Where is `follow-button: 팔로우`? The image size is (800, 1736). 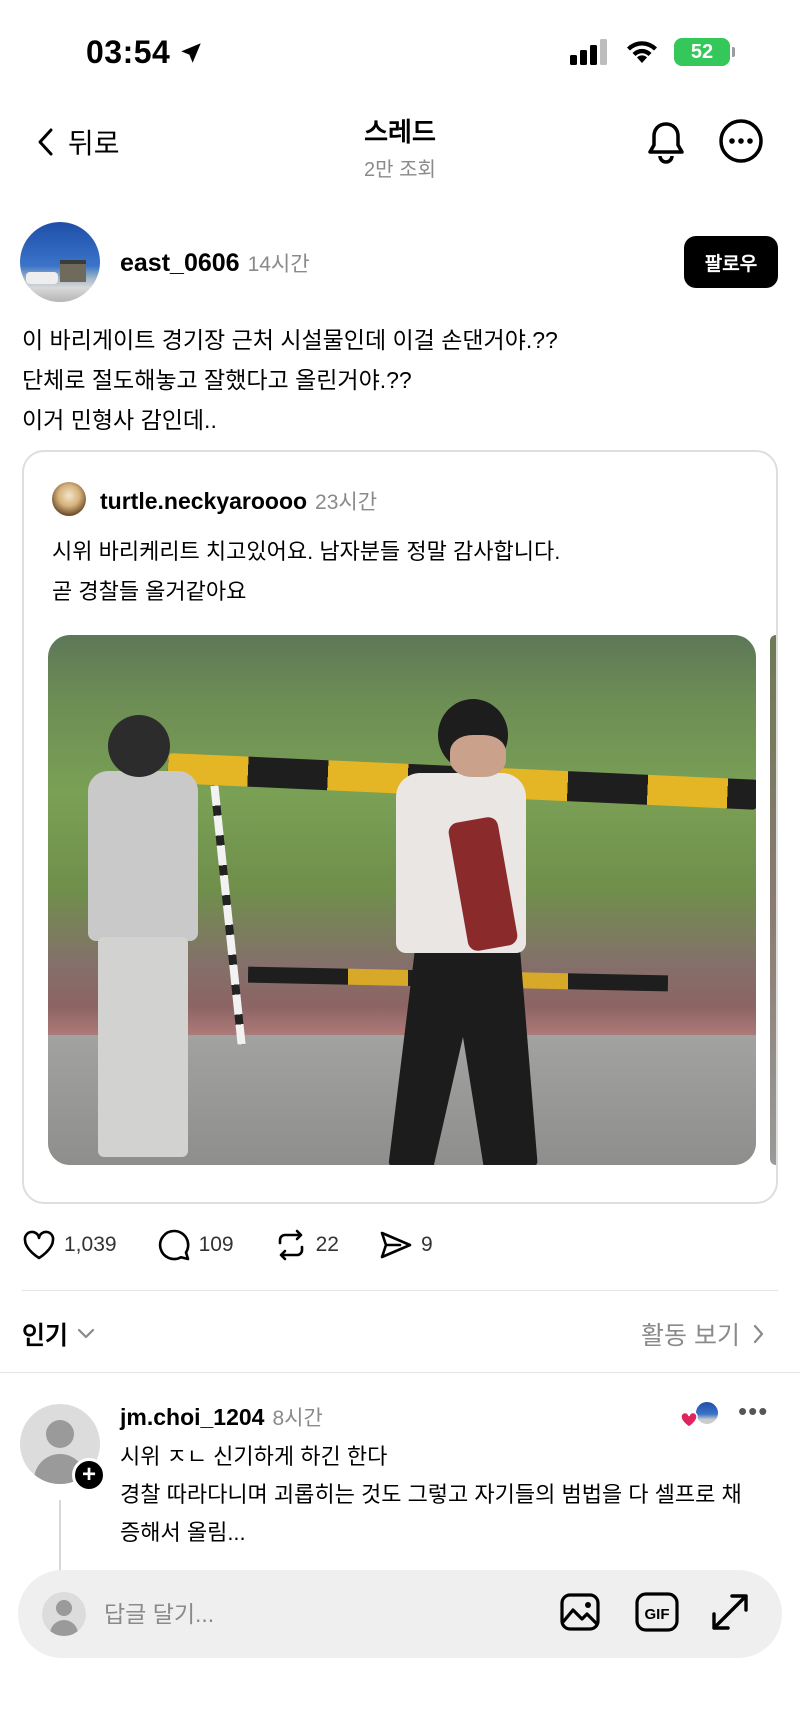
follow-button: 팔로우 is located at coordinates (731, 262).